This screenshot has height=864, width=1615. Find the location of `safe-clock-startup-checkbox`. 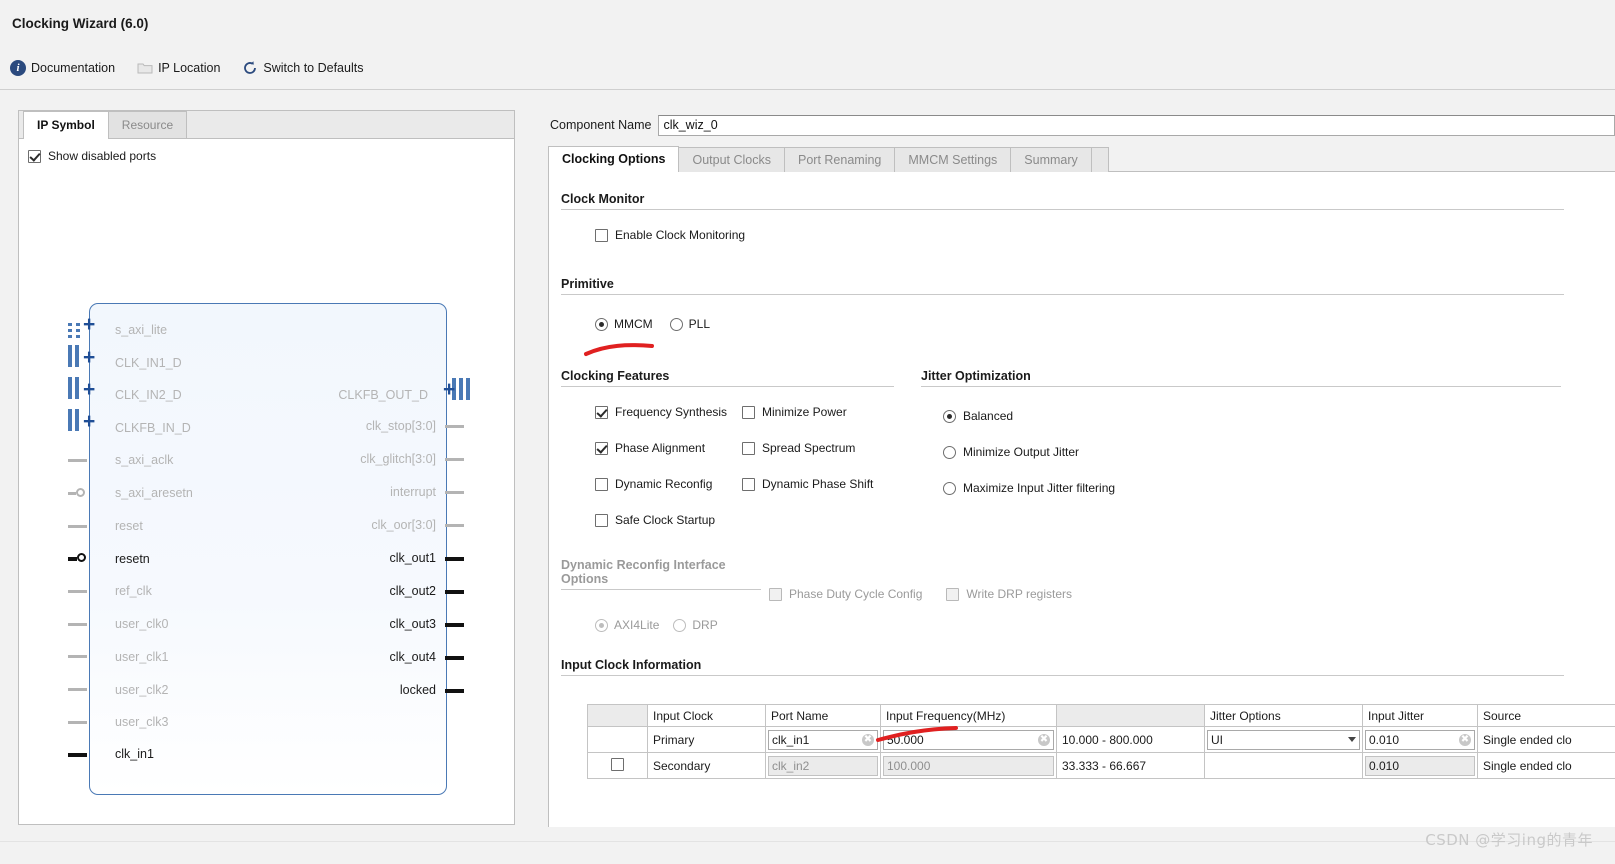

safe-clock-startup-checkbox is located at coordinates (601, 520).